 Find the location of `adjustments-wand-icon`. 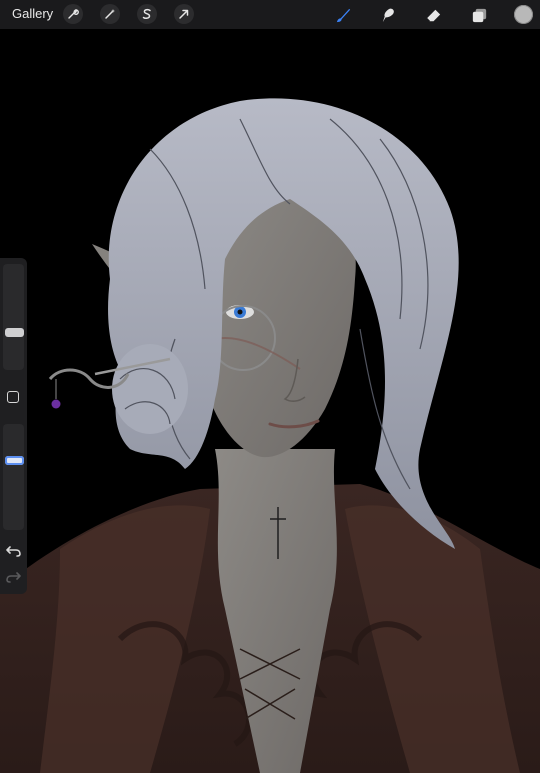

adjustments-wand-icon is located at coordinates (110, 14).